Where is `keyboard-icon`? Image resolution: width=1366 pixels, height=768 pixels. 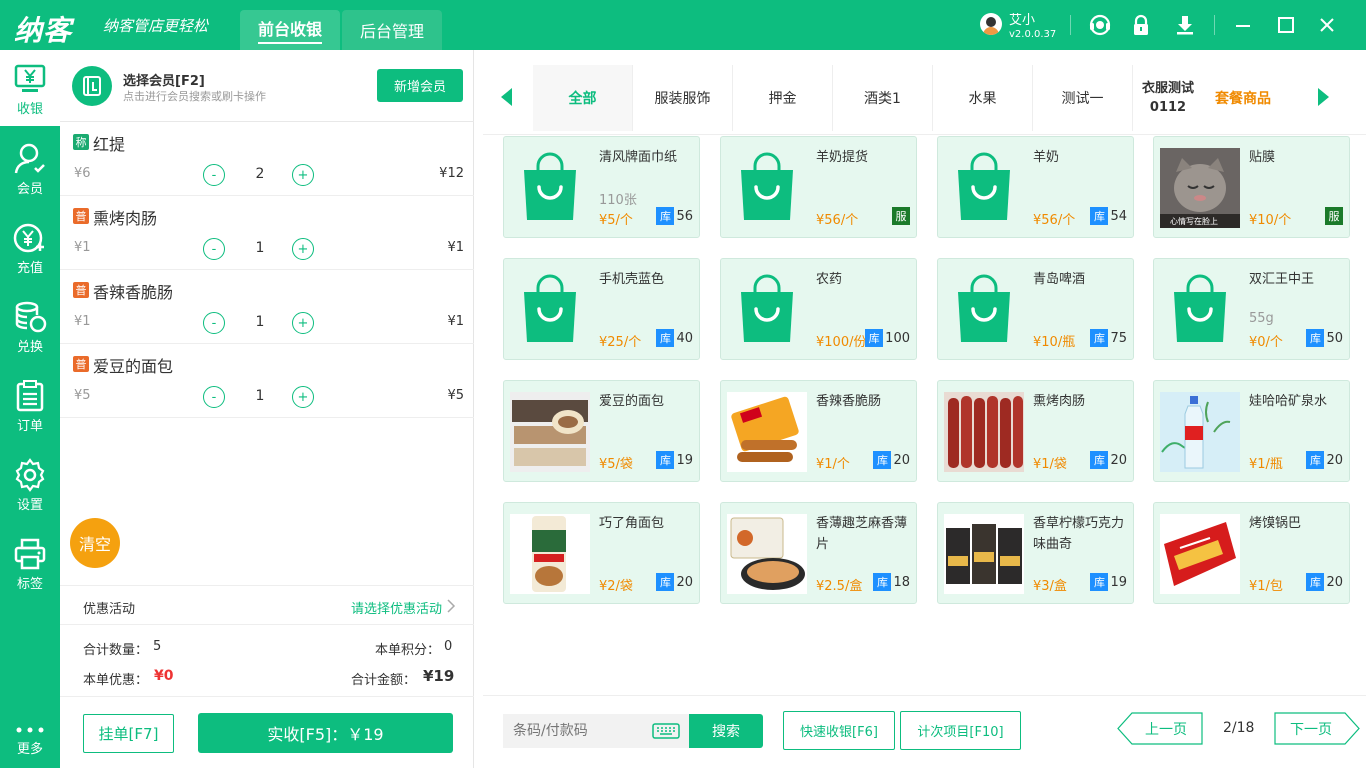
keyboard-icon is located at coordinates (666, 731).